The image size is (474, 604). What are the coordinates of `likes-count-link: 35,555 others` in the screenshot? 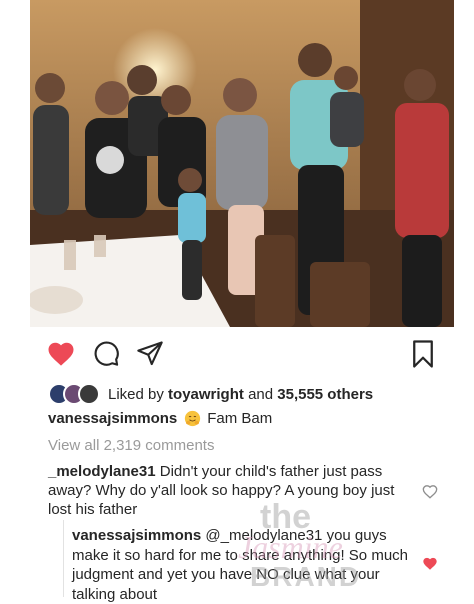 It's located at (325, 394).